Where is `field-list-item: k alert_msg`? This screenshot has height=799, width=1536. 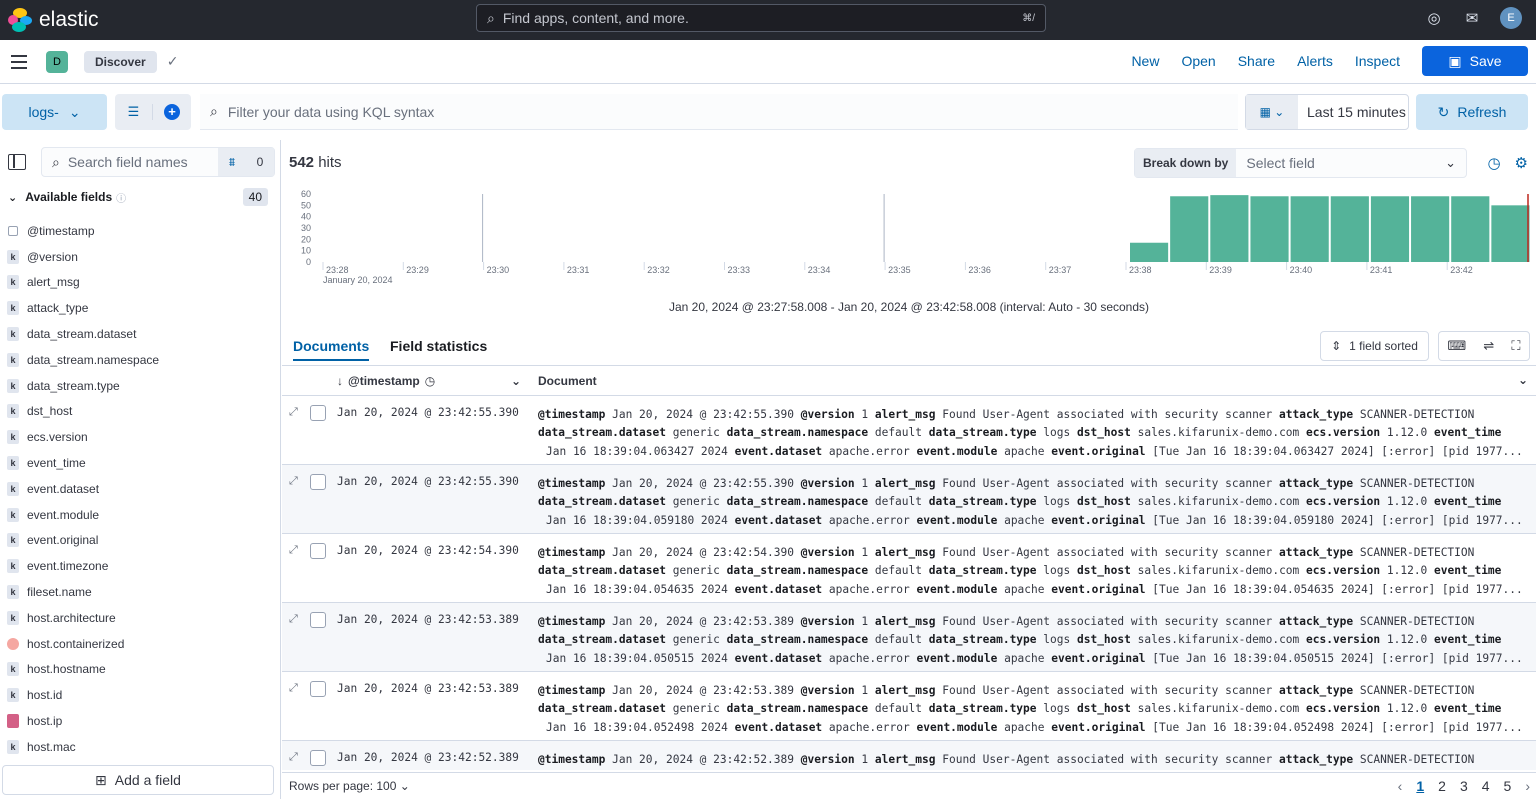
field-list-item: k alert_msg is located at coordinates (140, 283).